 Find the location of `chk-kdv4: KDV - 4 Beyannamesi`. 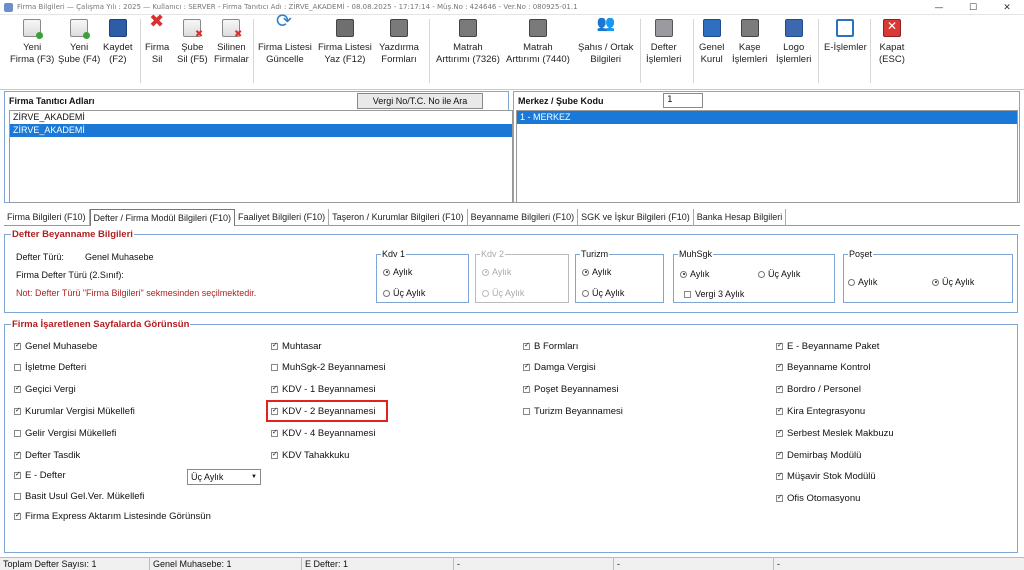

chk-kdv4: KDV - 4 Beyannamesi is located at coordinates (323, 433).